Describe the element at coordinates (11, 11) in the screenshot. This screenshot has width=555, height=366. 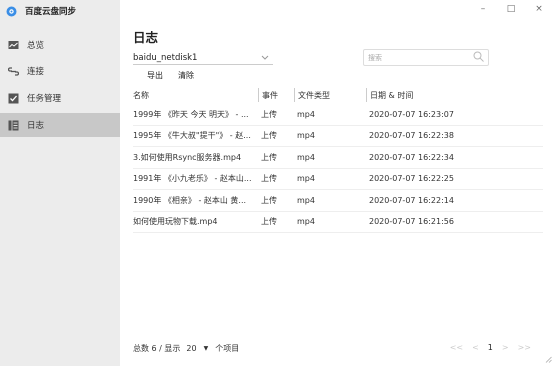
I see `app-logo-icon` at that location.